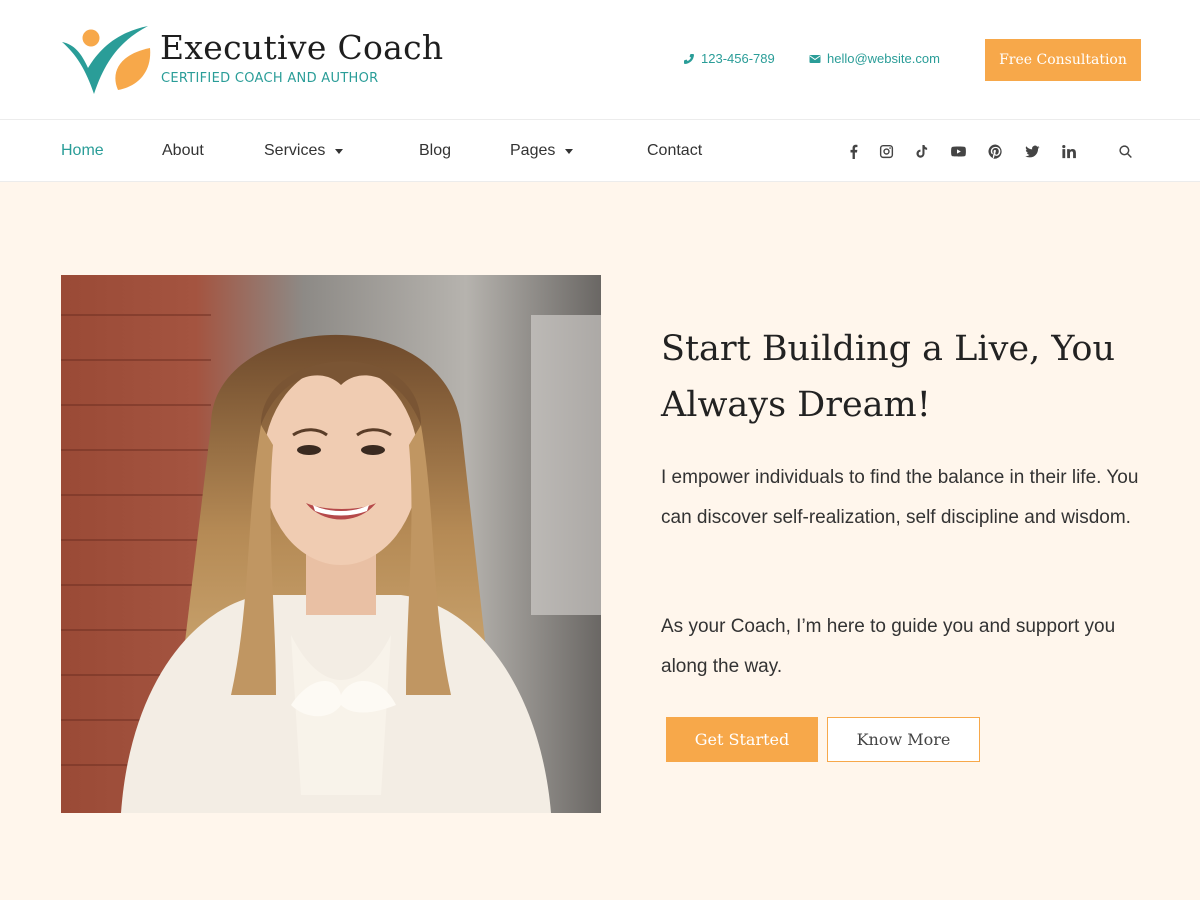 The width and height of the screenshot is (1200, 900). I want to click on nav-item-about: About, so click(183, 151).